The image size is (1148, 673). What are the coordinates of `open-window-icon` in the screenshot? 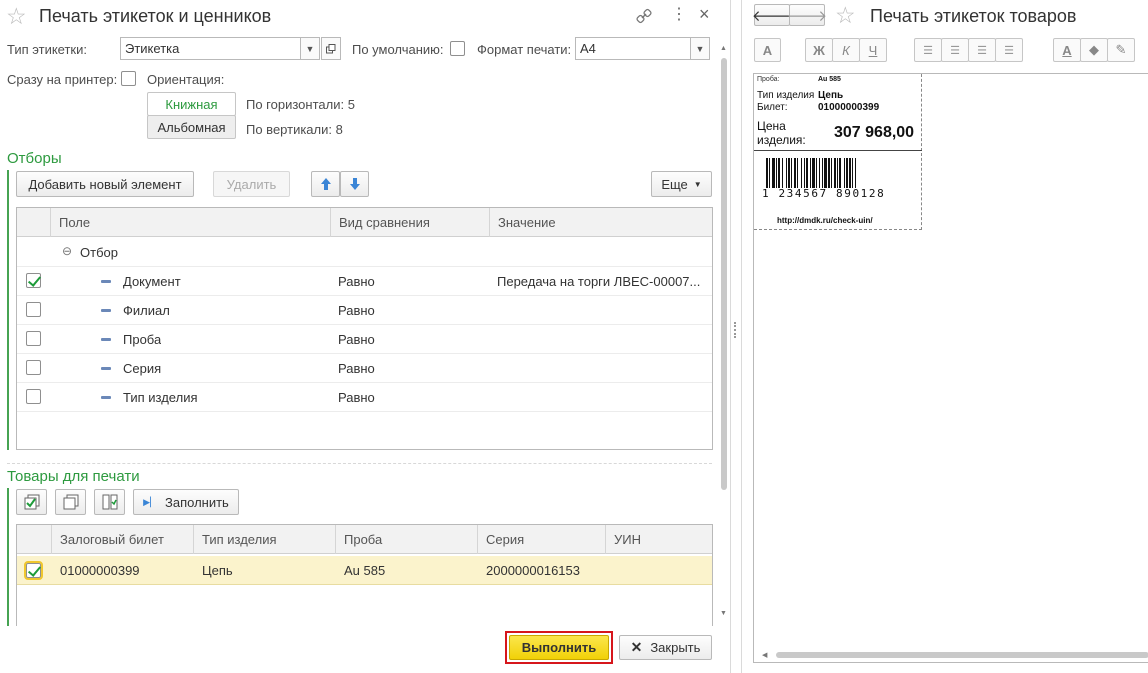 It's located at (331, 48).